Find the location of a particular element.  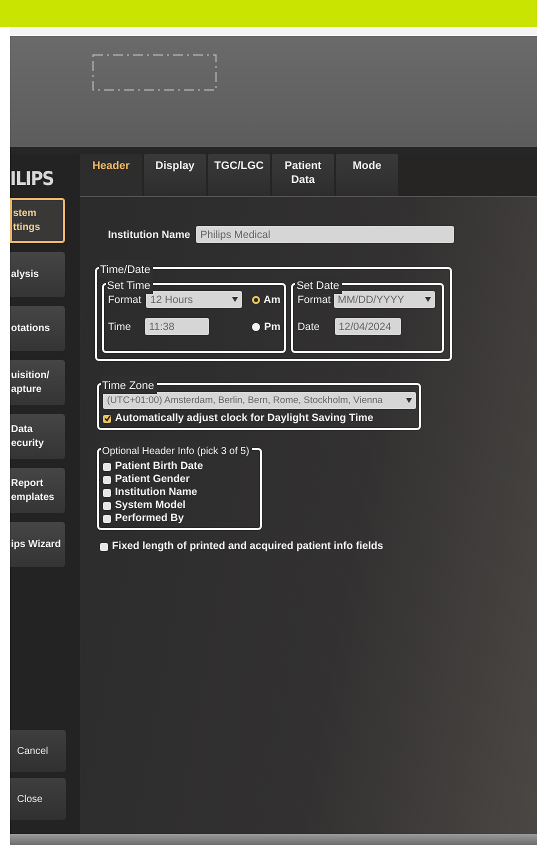

group-title: Set Date is located at coordinates (318, 286).